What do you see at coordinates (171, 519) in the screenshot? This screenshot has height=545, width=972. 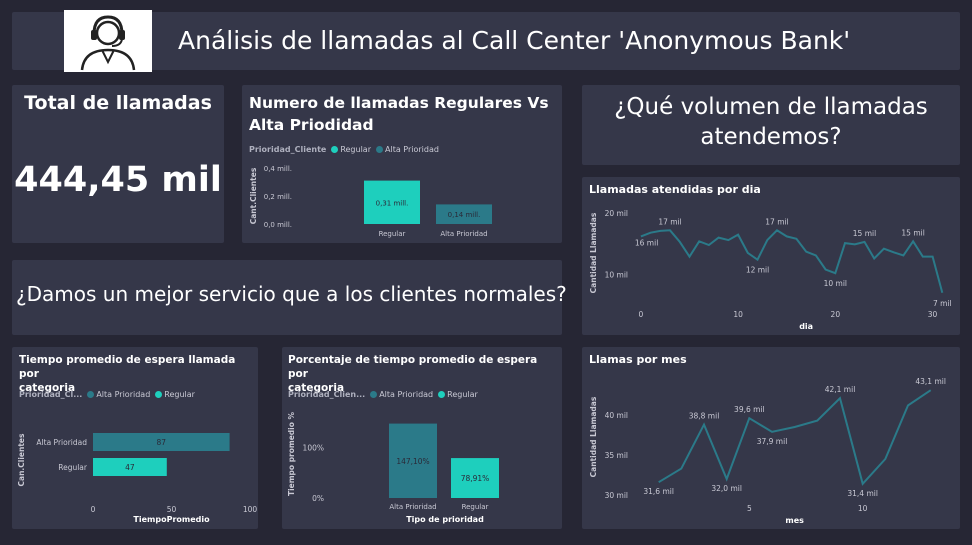 I see `x-axis-label: TiempoPromedio` at bounding box center [171, 519].